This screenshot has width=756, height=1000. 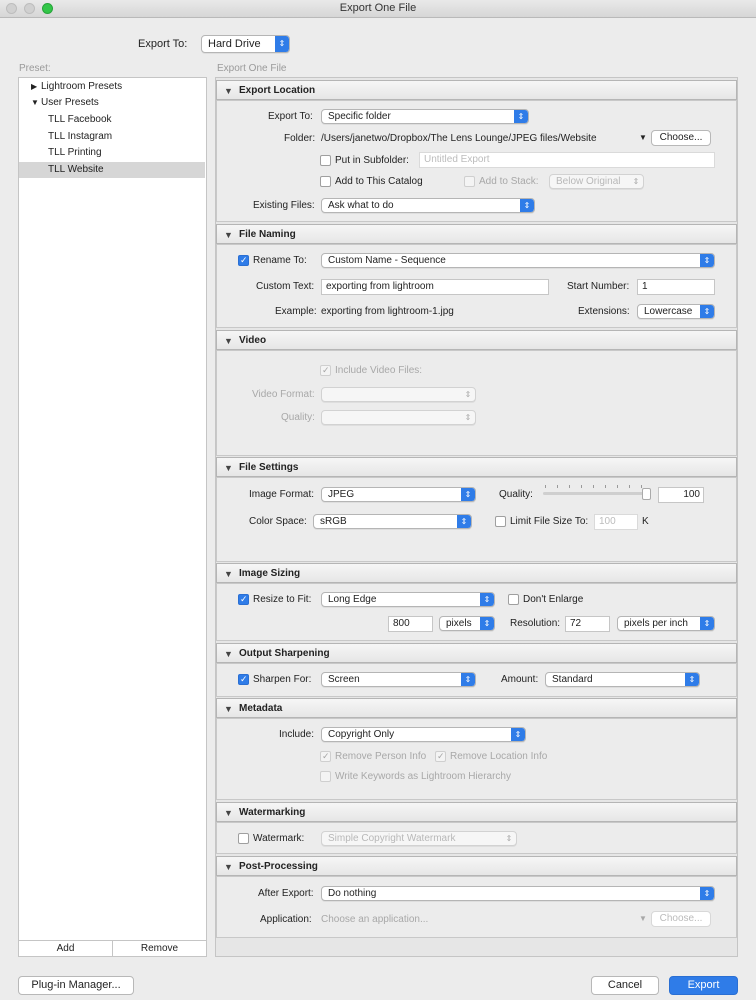 What do you see at coordinates (469, 181) in the screenshot?
I see `add-to-stack-checkbox` at bounding box center [469, 181].